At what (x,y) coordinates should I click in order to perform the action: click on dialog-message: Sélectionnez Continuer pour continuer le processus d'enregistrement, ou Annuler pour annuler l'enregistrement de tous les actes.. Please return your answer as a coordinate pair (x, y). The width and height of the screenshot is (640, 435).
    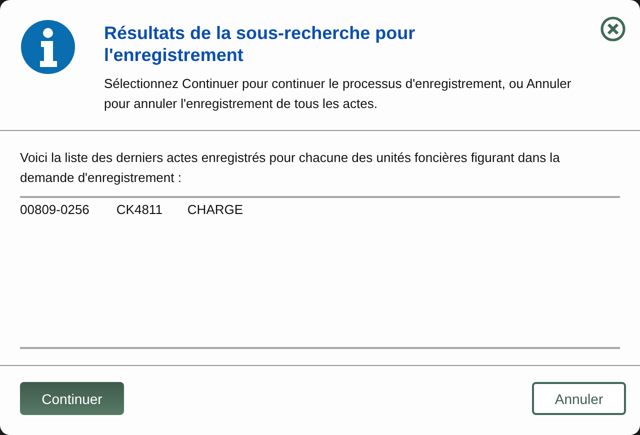
    Looking at the image, I should click on (338, 94).